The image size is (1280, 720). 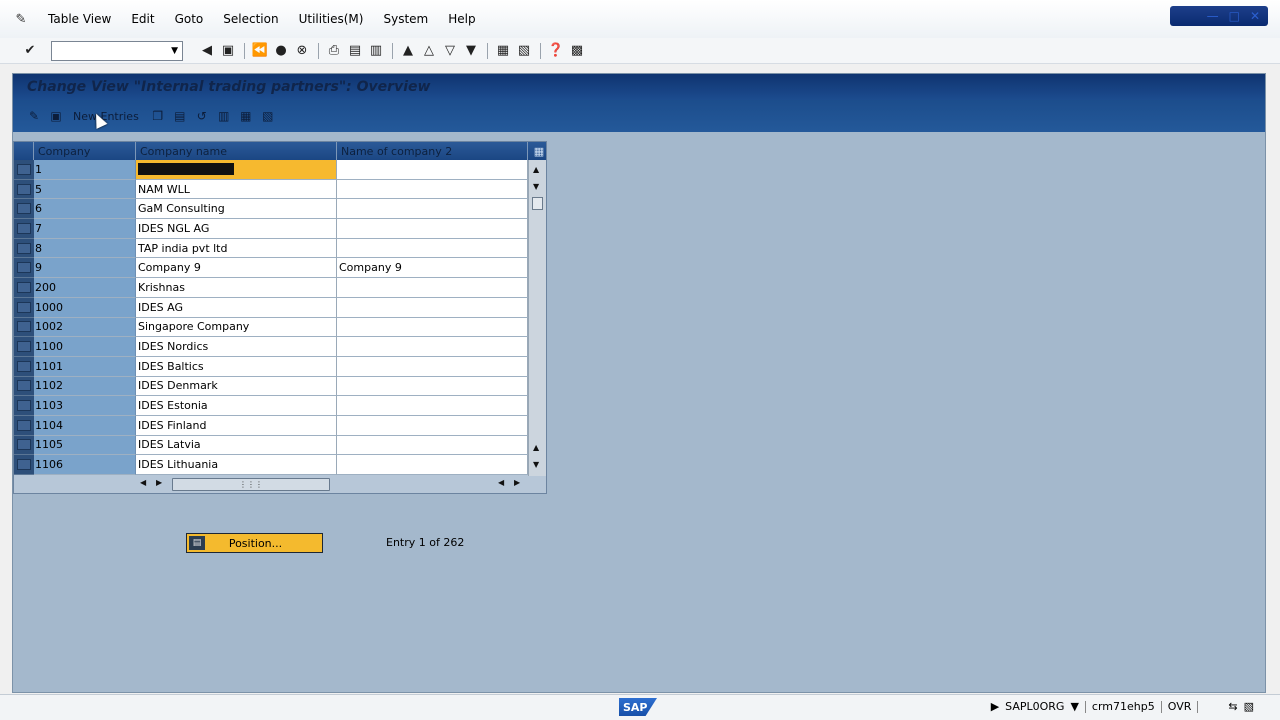 I want to click on copy-as-icon: ❐, so click(x=158, y=116).